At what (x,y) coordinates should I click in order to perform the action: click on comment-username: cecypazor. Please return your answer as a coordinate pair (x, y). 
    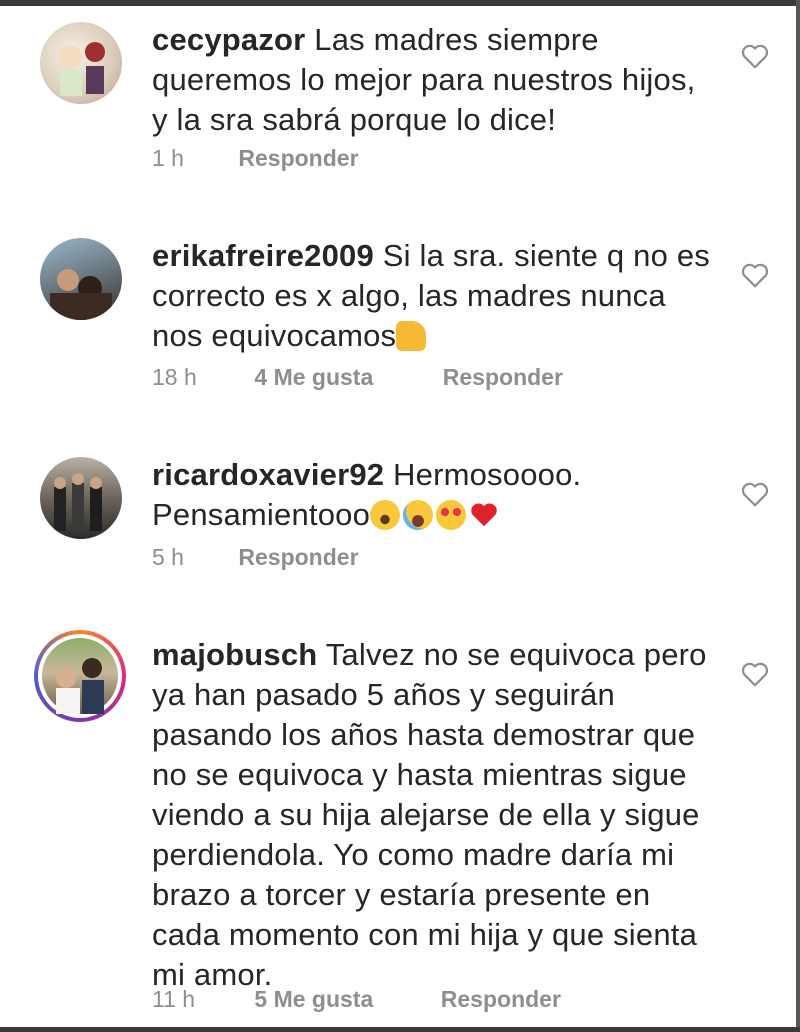
    Looking at the image, I should click on (228, 39).